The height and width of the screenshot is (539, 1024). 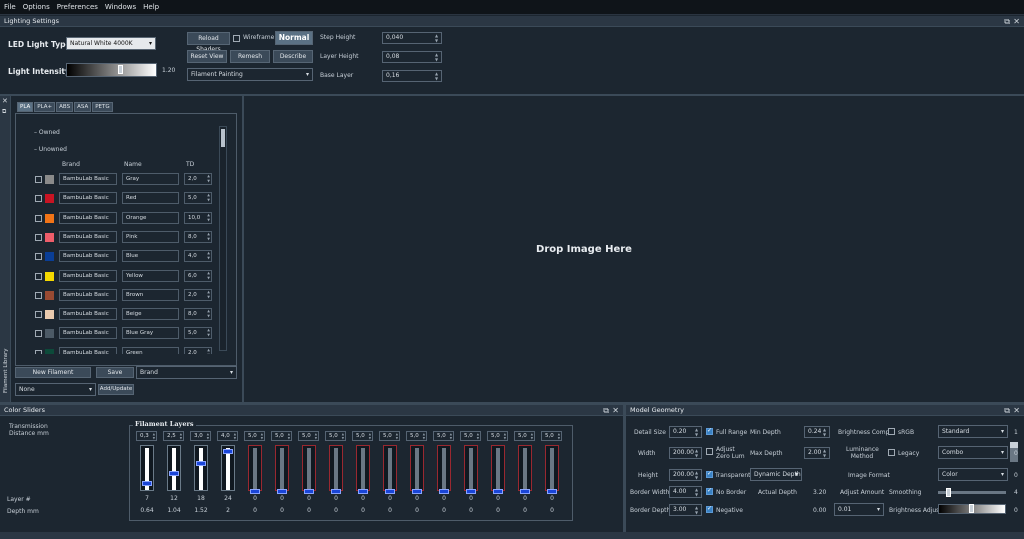 What do you see at coordinates (412, 76) in the screenshot?
I see `base-layer-input: 0,16 ▲ ▼` at bounding box center [412, 76].